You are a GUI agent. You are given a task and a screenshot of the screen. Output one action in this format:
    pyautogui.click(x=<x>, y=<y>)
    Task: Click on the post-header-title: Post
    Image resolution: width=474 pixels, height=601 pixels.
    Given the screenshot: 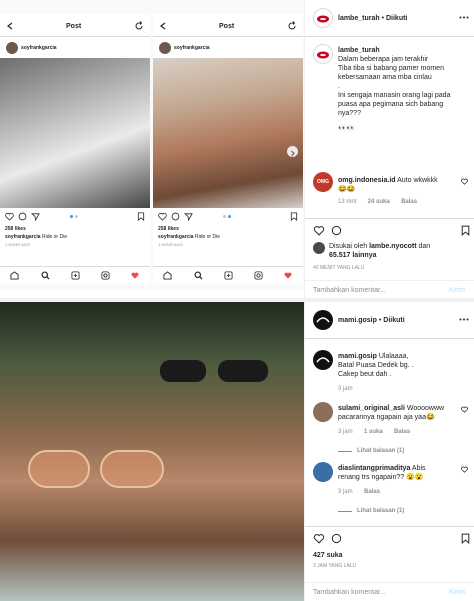 What is the action you would take?
    pyautogui.click(x=227, y=26)
    